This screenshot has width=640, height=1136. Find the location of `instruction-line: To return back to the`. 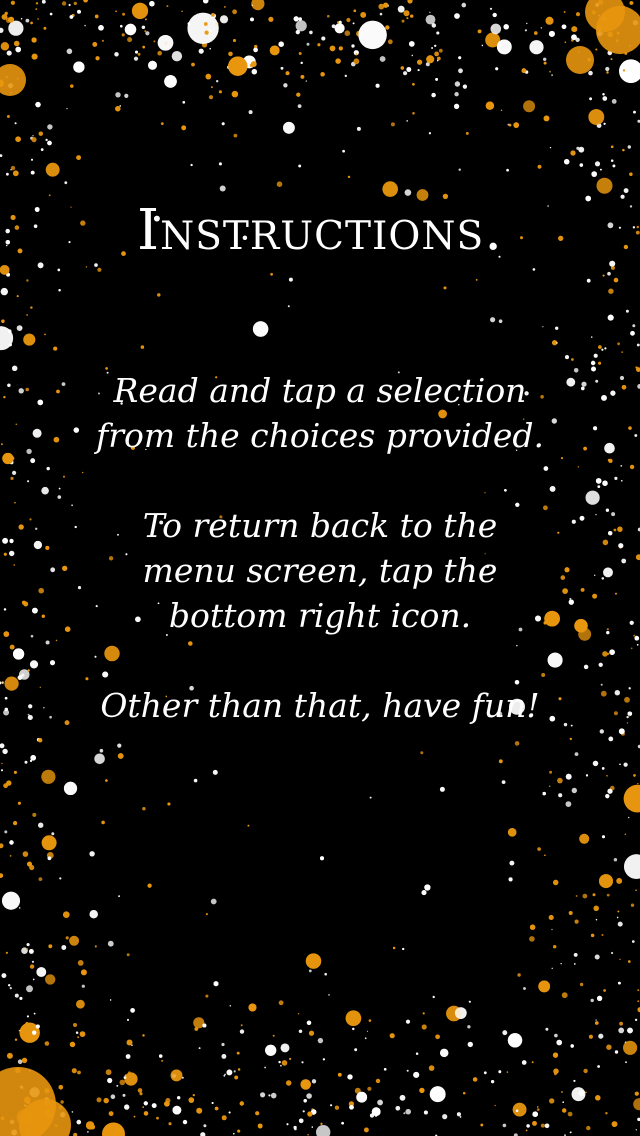

instruction-line: To return back to the is located at coordinates (320, 525).